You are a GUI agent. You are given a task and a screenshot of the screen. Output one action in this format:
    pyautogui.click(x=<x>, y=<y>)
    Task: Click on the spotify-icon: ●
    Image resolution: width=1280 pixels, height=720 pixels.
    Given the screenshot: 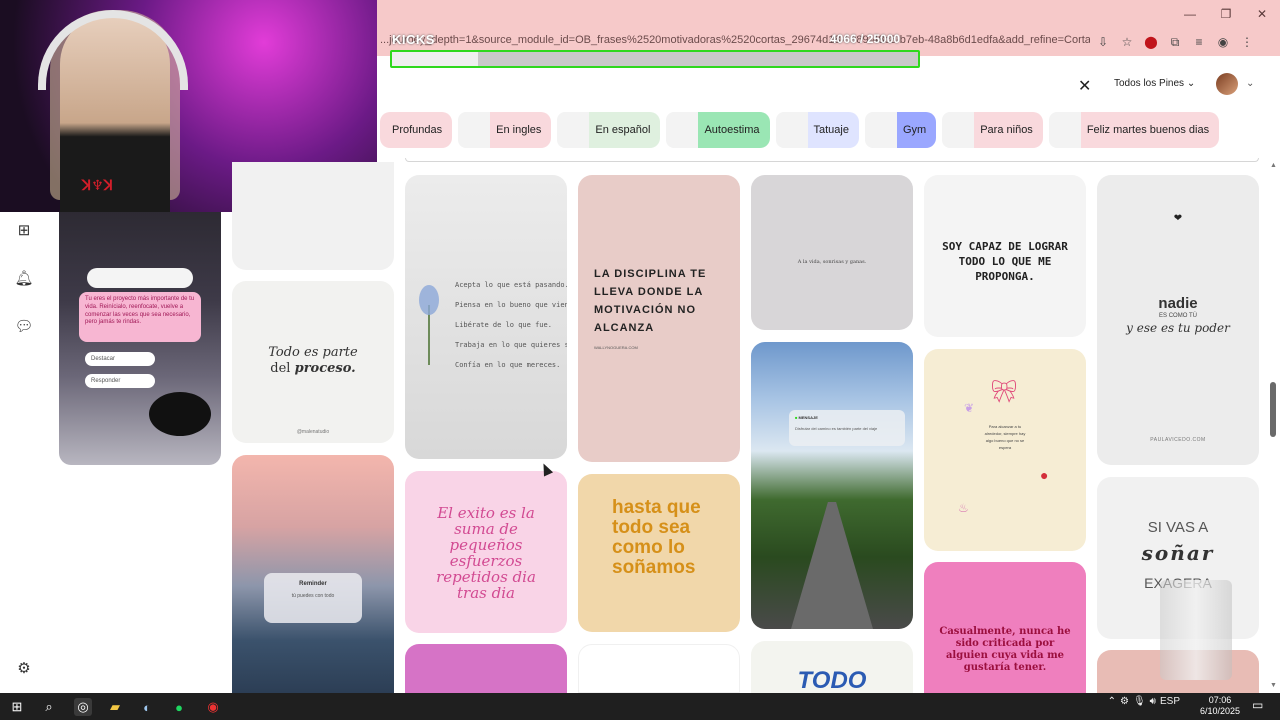 What is the action you would take?
    pyautogui.click(x=179, y=707)
    